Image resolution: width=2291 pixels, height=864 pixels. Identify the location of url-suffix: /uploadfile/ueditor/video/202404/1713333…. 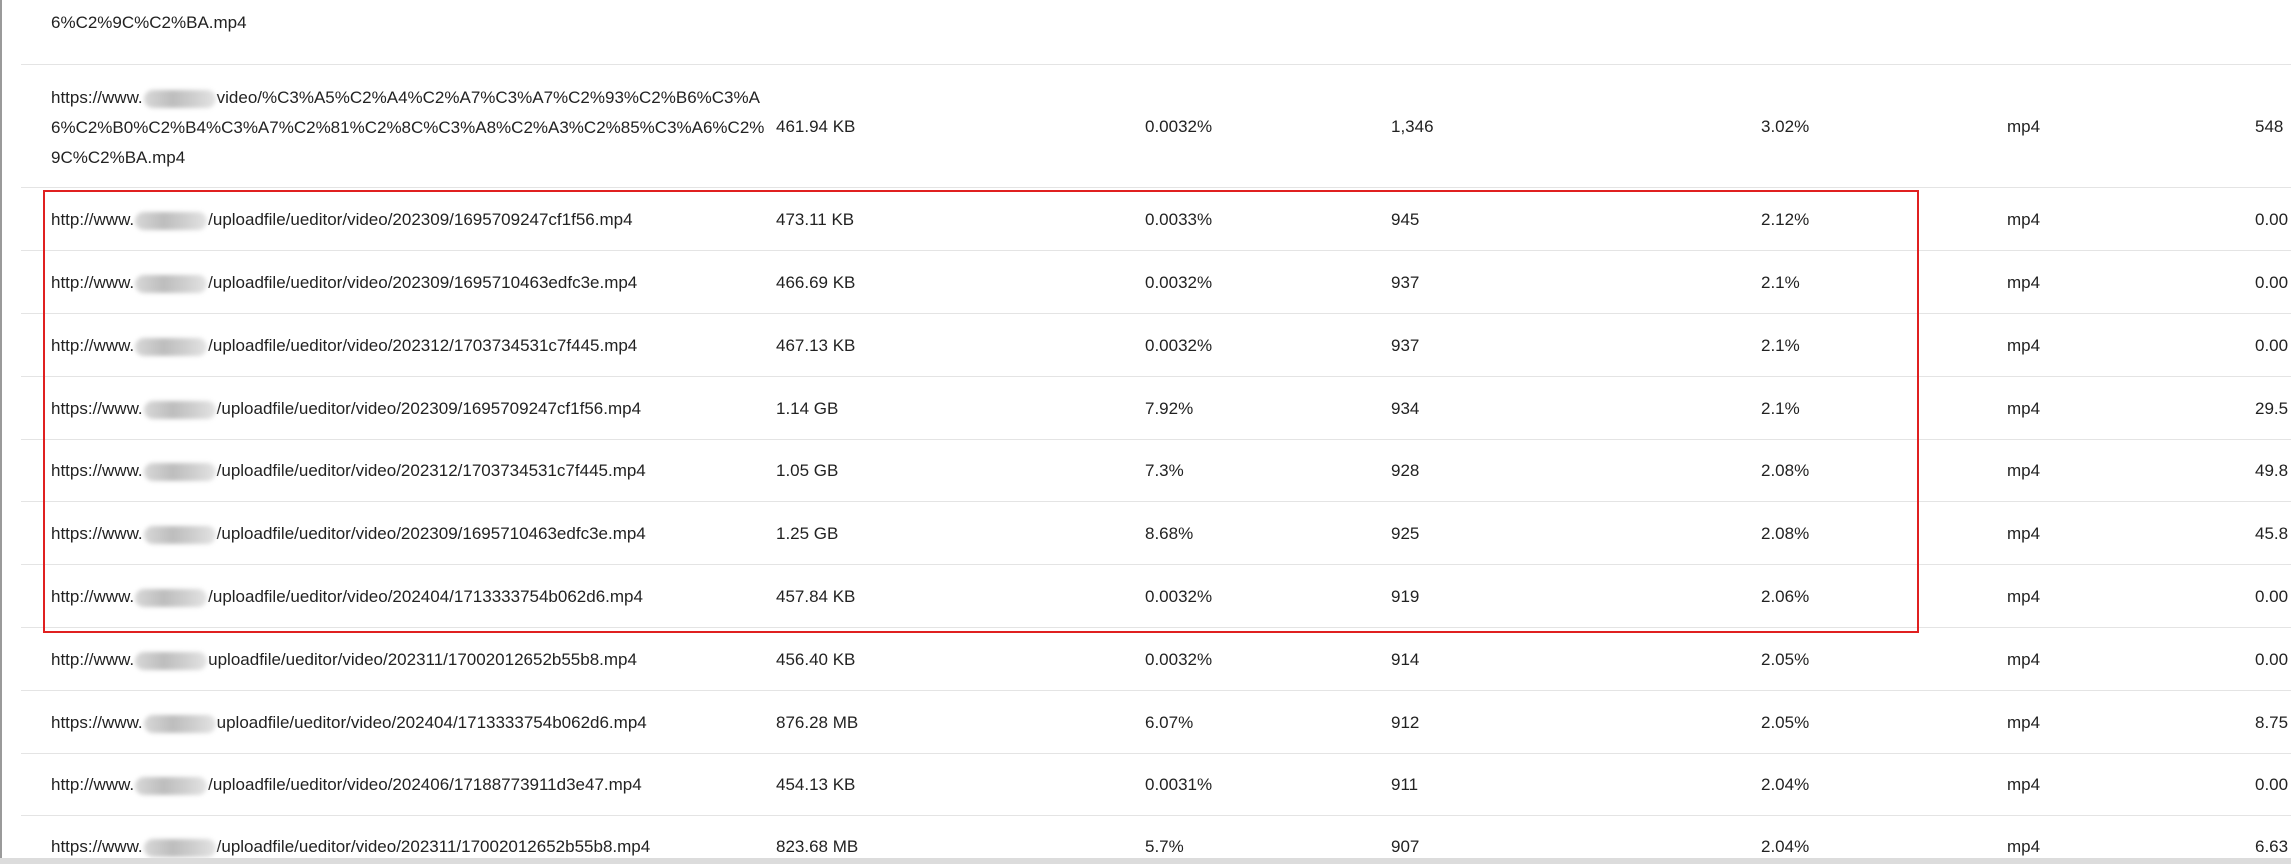
(425, 596).